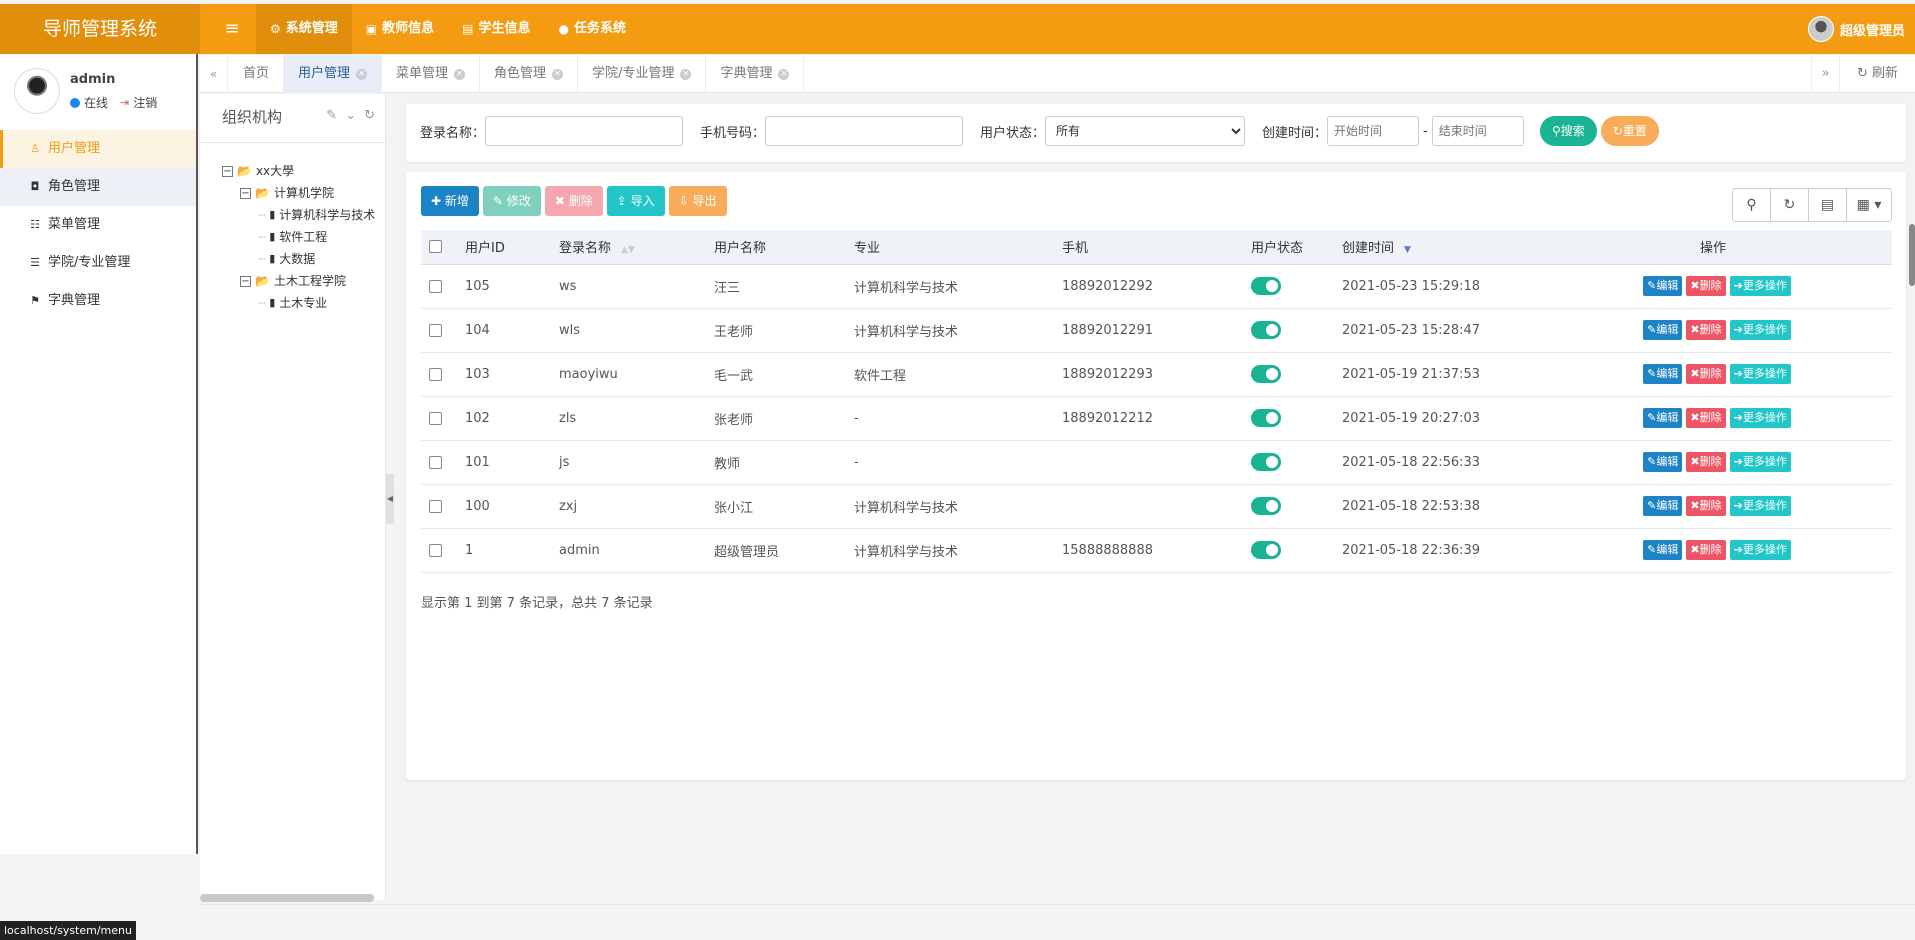  I want to click on sidebar-item-user: ♙ 用户管理, so click(98, 149).